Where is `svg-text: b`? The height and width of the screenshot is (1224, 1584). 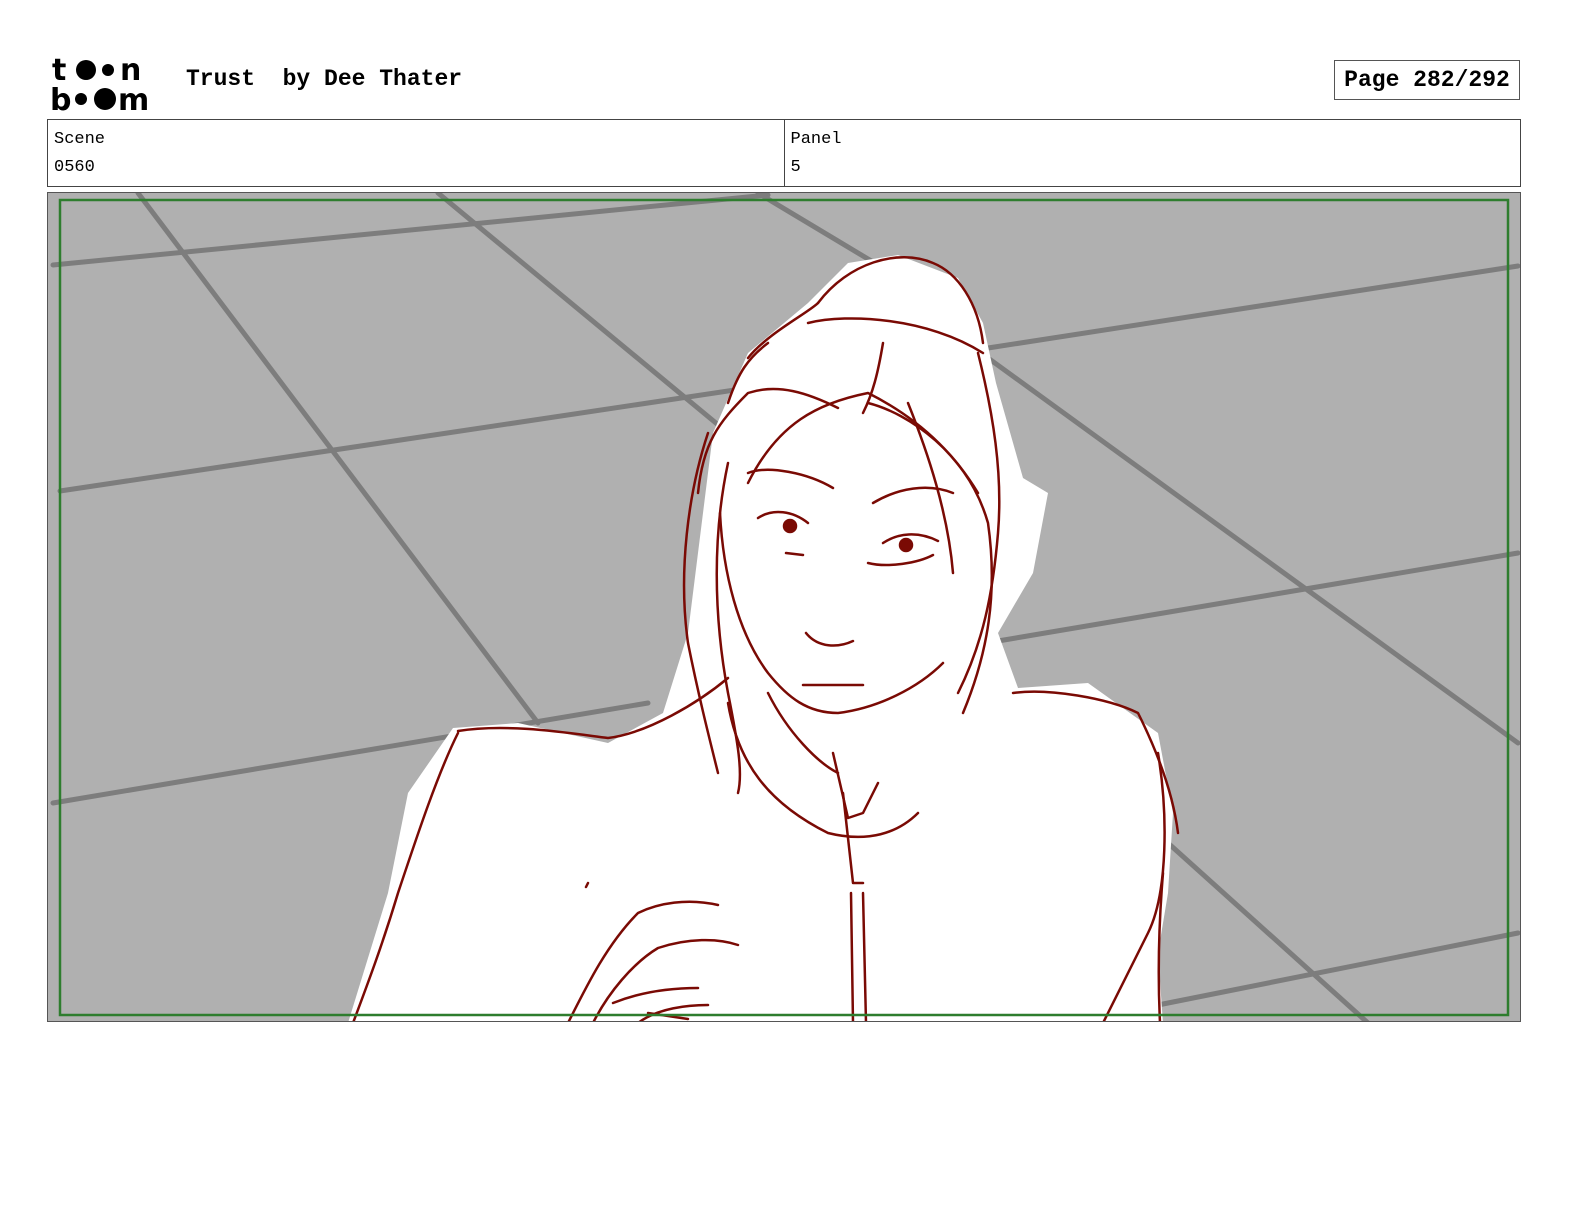 svg-text: b is located at coordinates (60, 97).